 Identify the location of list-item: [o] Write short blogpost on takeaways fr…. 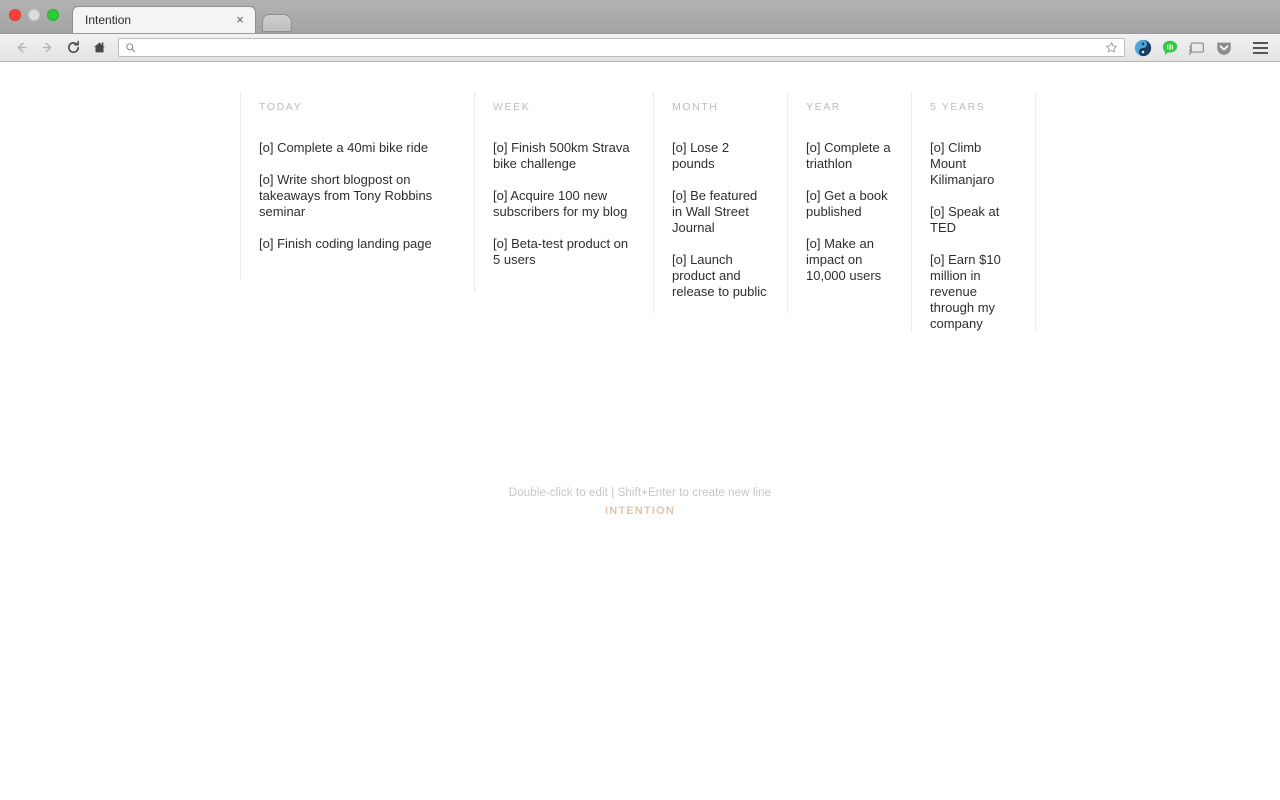
(357, 196).